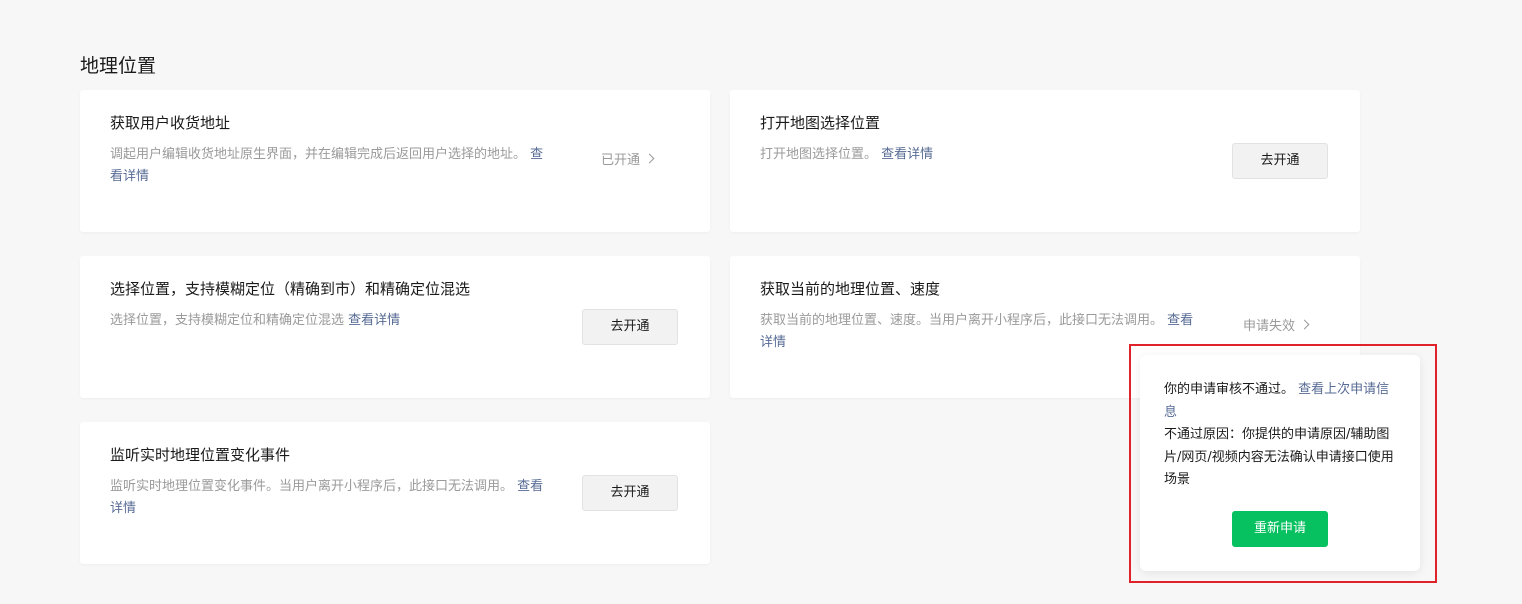  I want to click on card-desc-text-cont: 址。, so click(513, 154).